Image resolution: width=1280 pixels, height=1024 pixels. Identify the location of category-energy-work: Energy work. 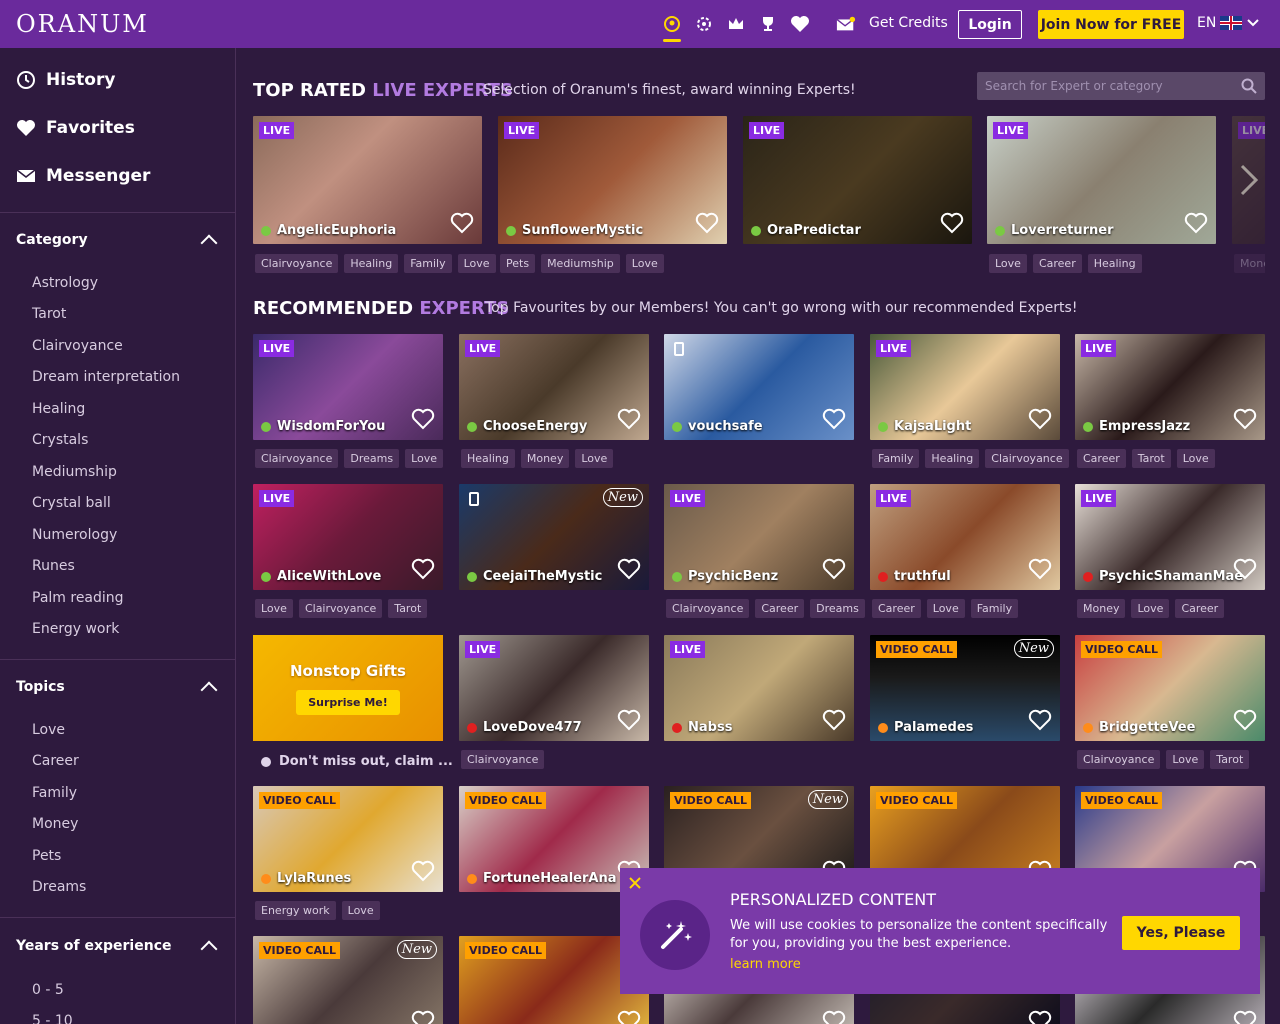
(117, 630).